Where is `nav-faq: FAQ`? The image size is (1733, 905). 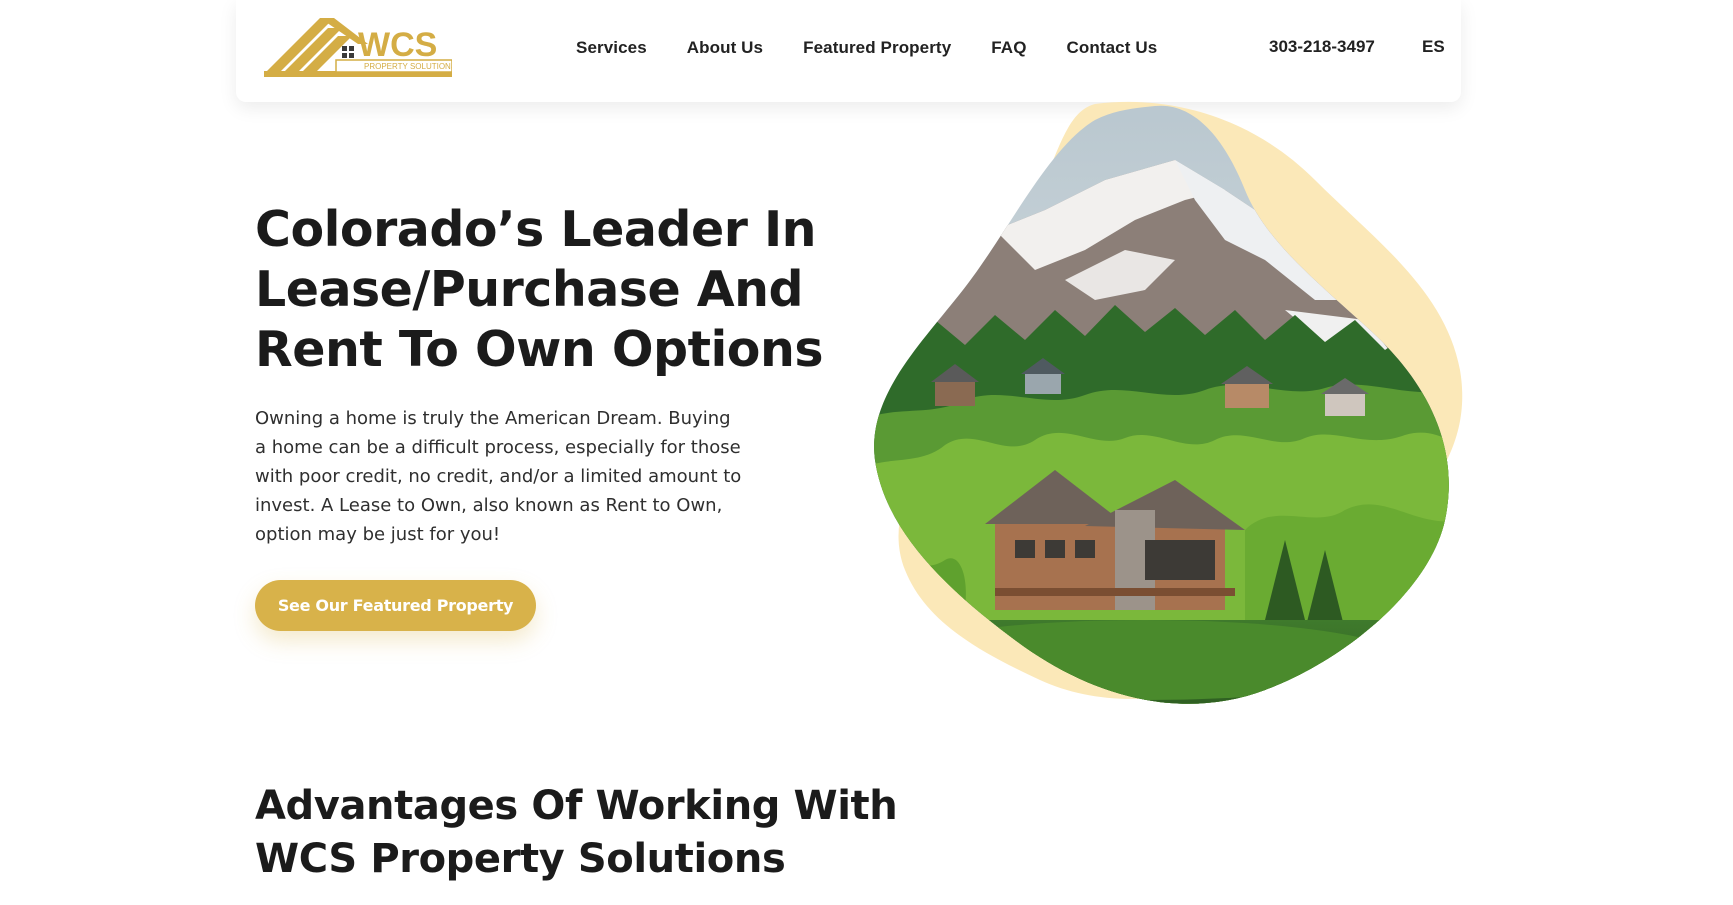
nav-faq: FAQ is located at coordinates (1008, 48).